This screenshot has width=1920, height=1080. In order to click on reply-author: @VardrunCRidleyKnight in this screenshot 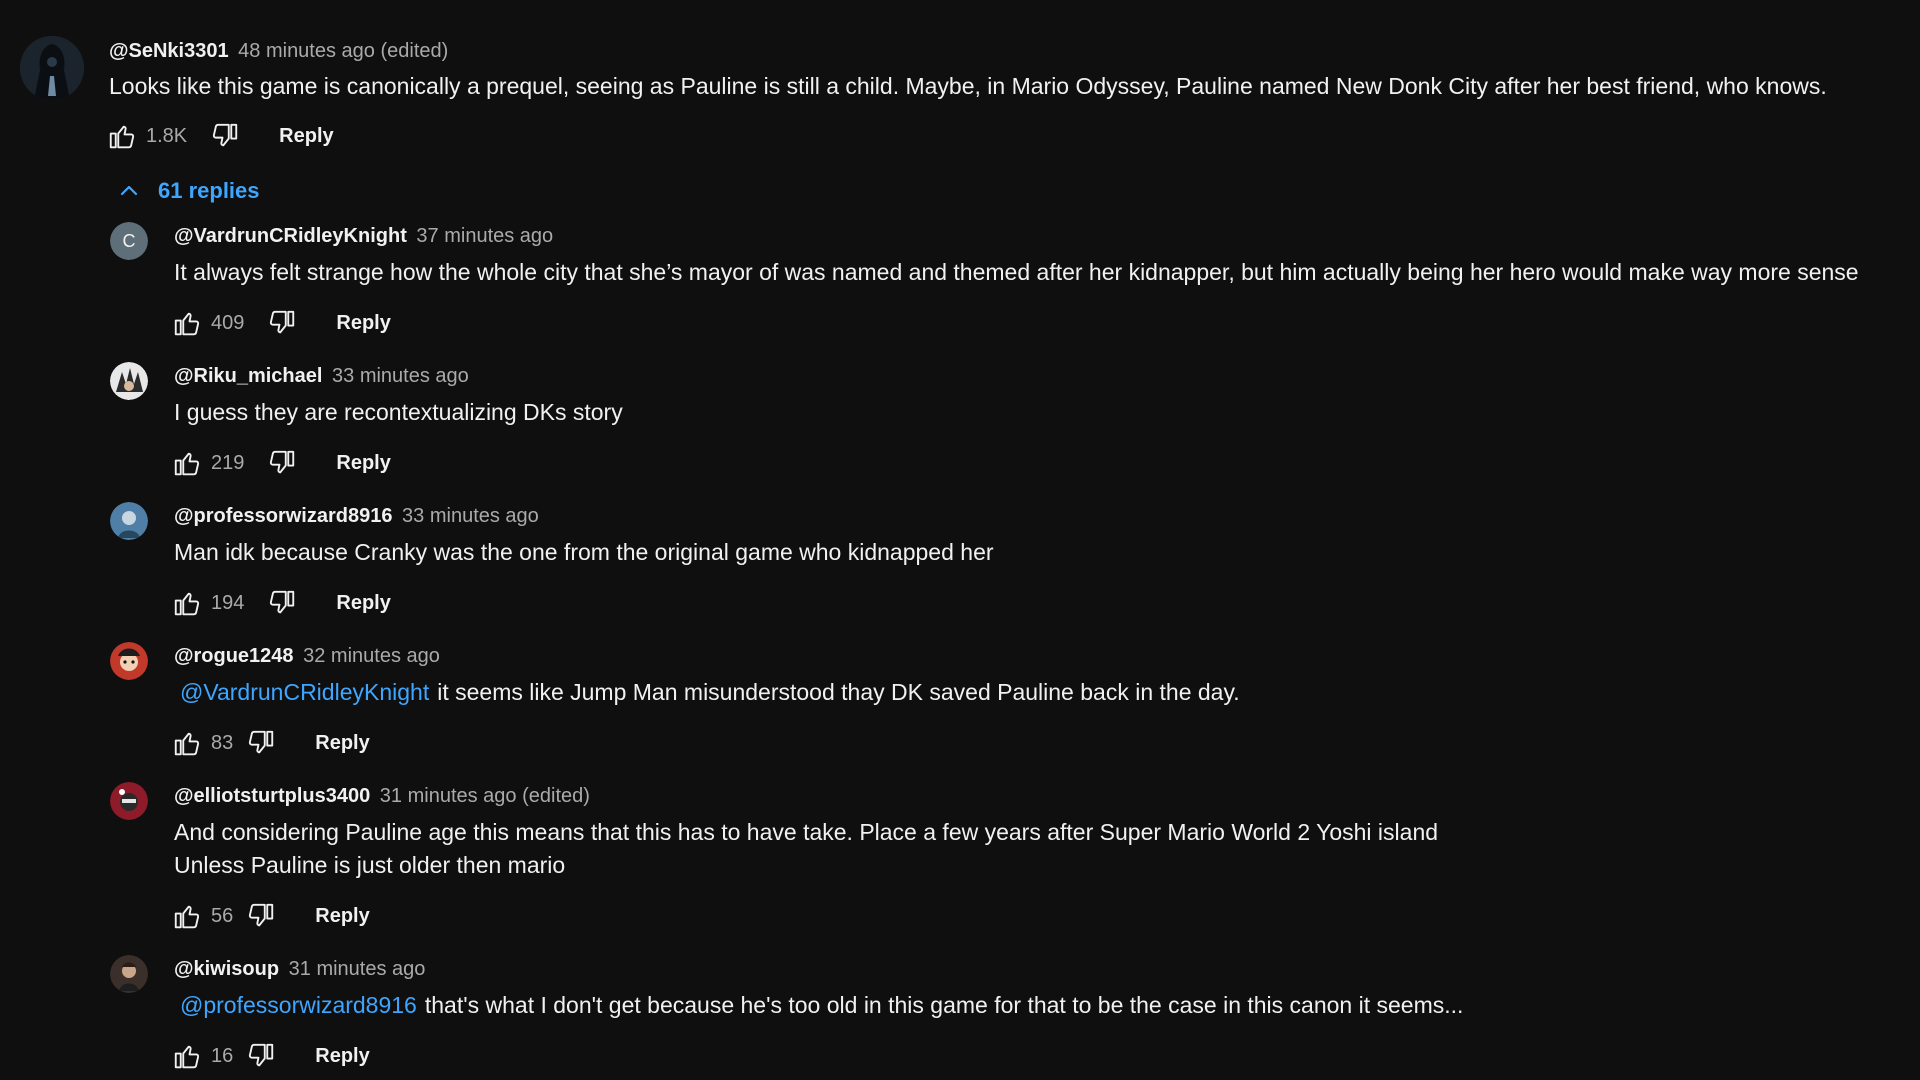, I will do `click(290, 236)`.